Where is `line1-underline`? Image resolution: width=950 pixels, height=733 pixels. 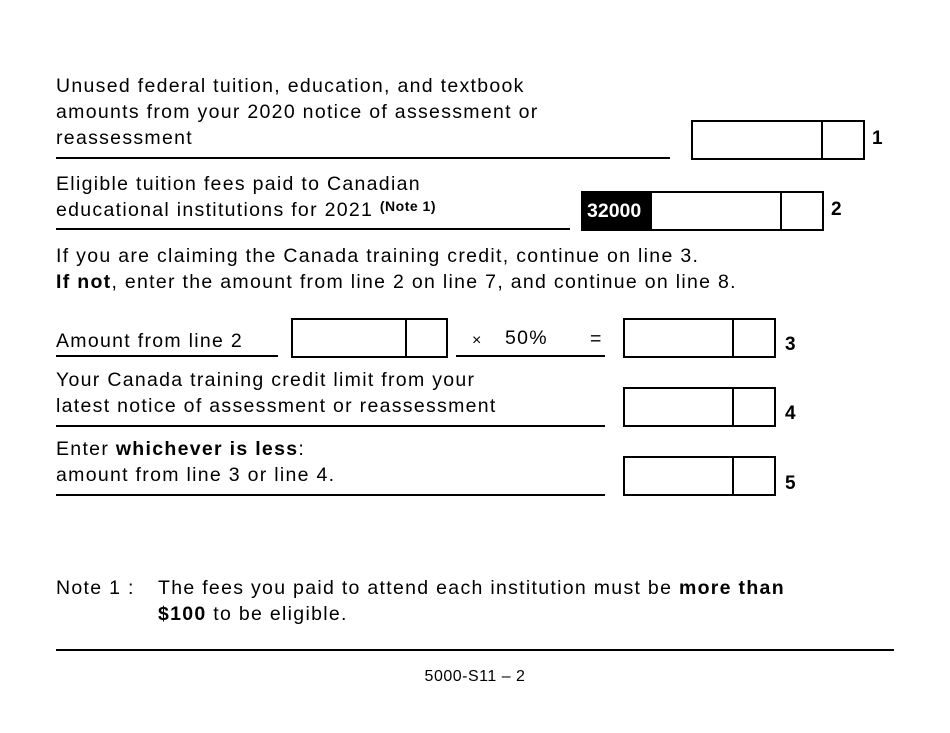
line1-underline is located at coordinates (363, 158).